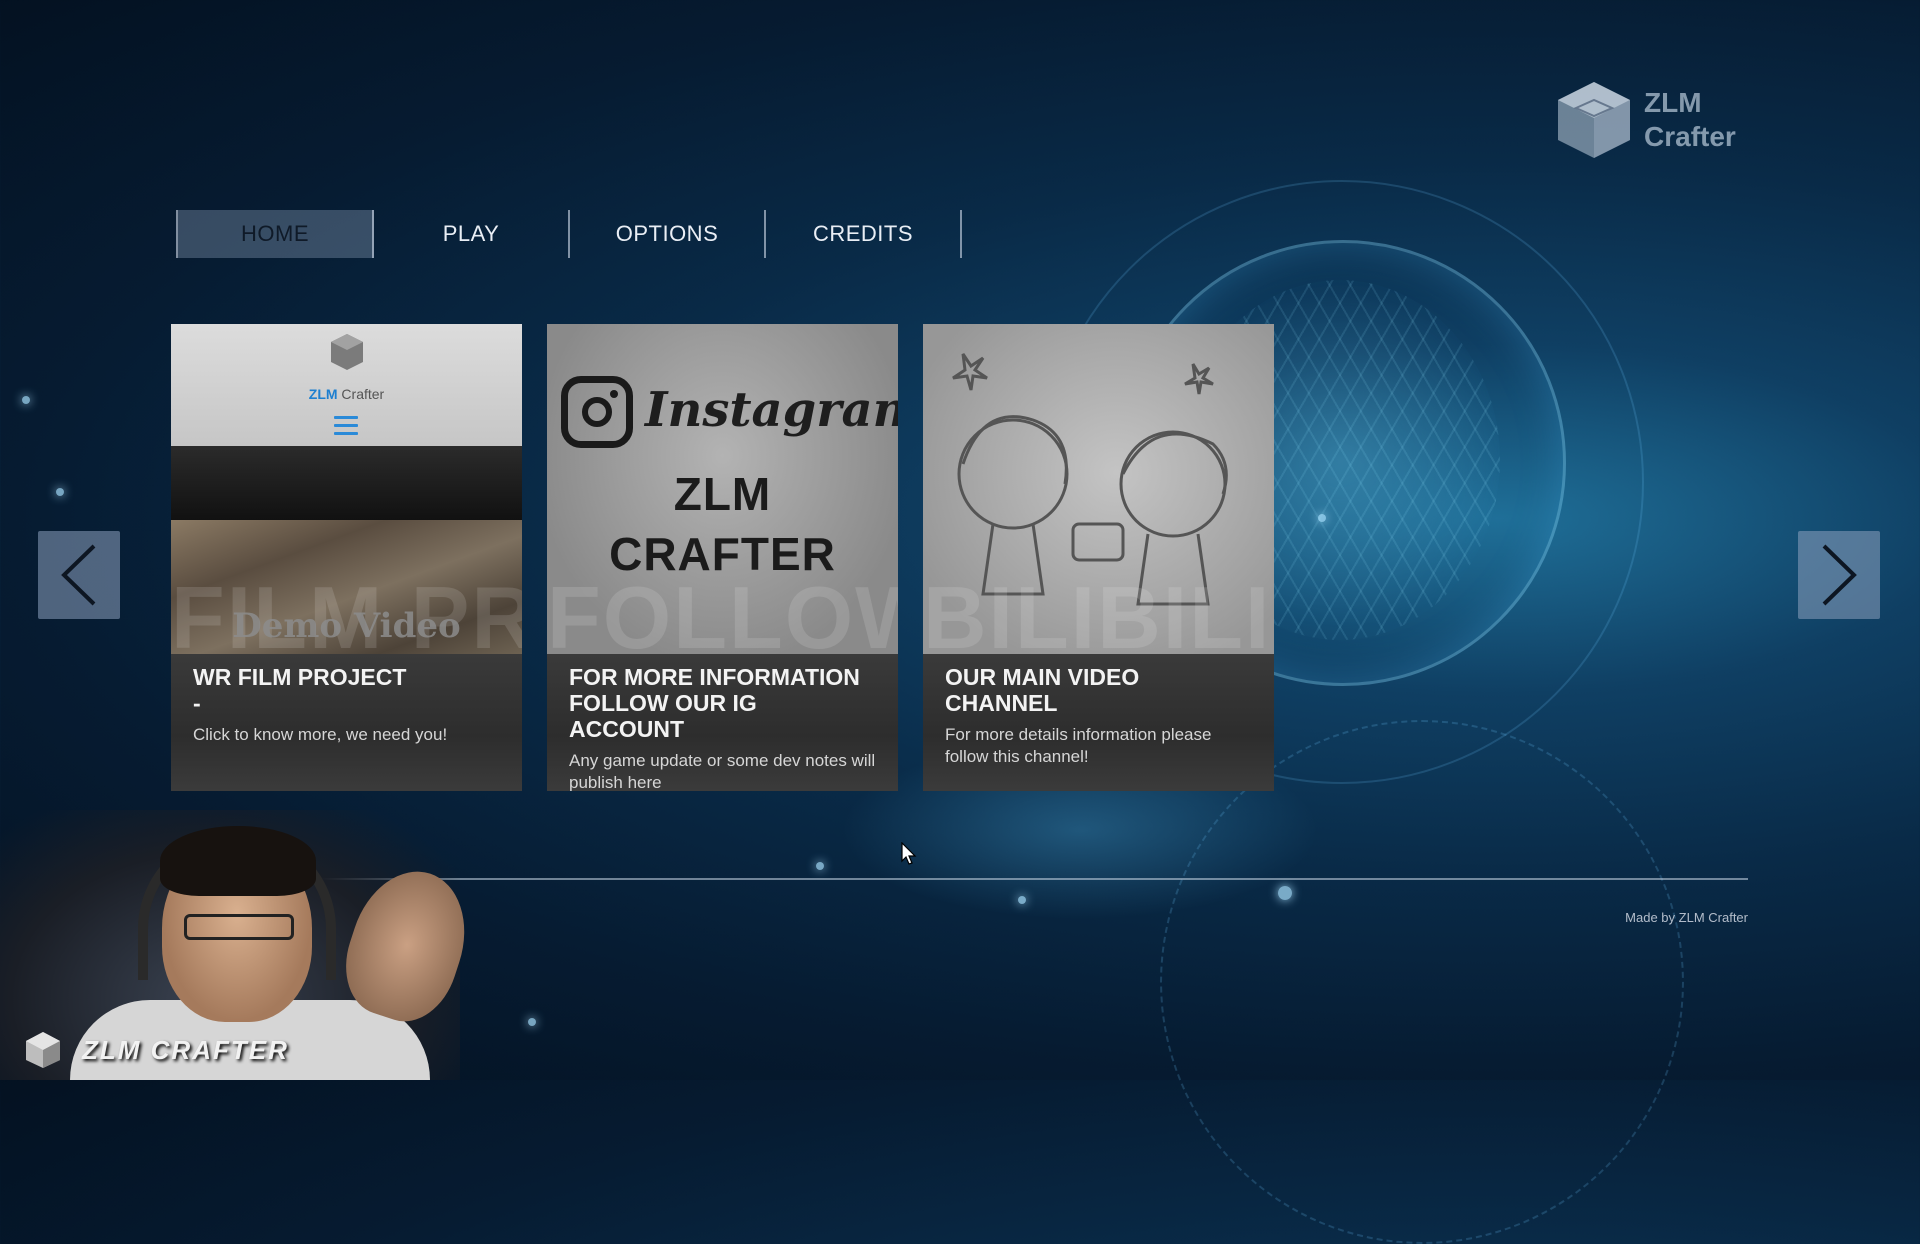 The height and width of the screenshot is (1244, 1920). Describe the element at coordinates (1690, 136) in the screenshot. I see `brand-name-line2: Crafter` at that location.